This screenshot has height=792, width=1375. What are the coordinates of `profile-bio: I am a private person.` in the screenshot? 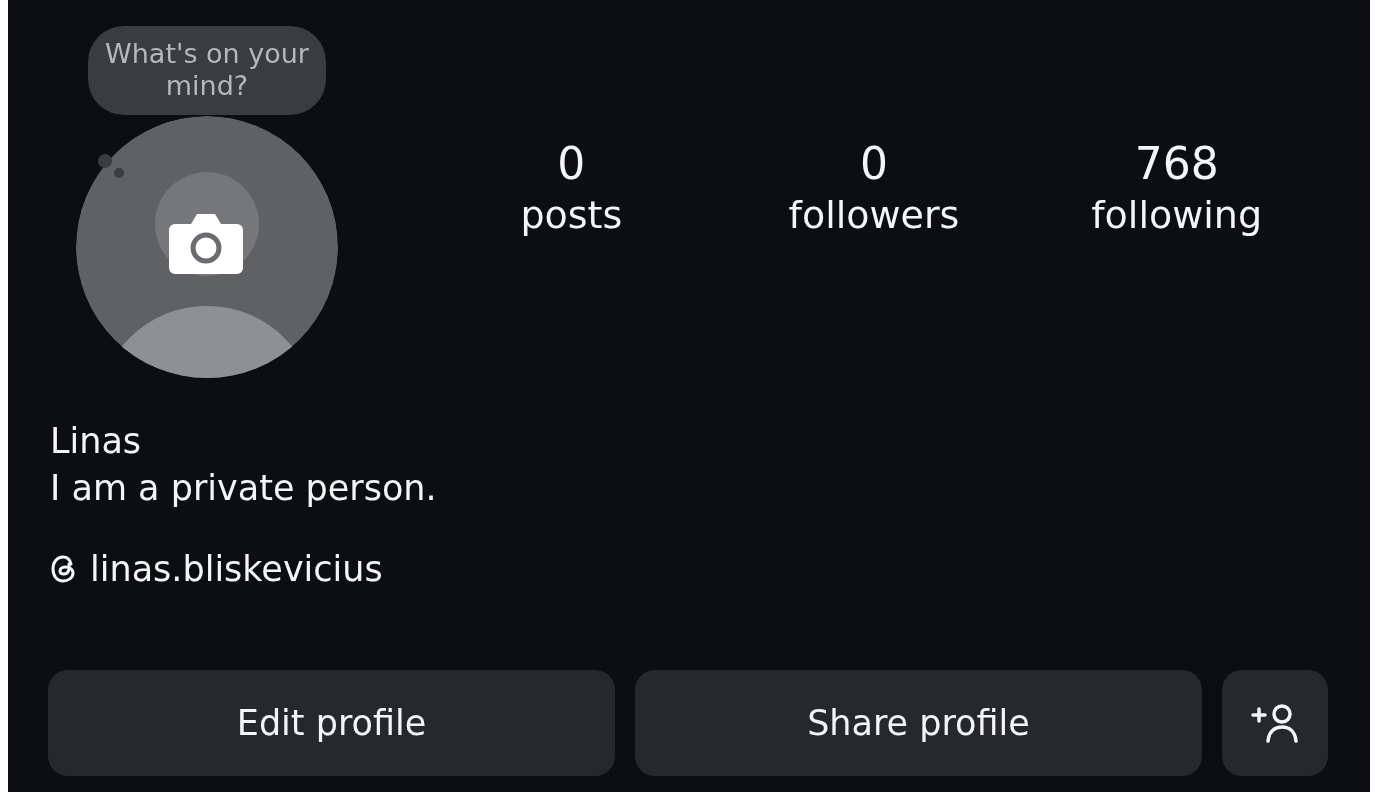 It's located at (244, 489).